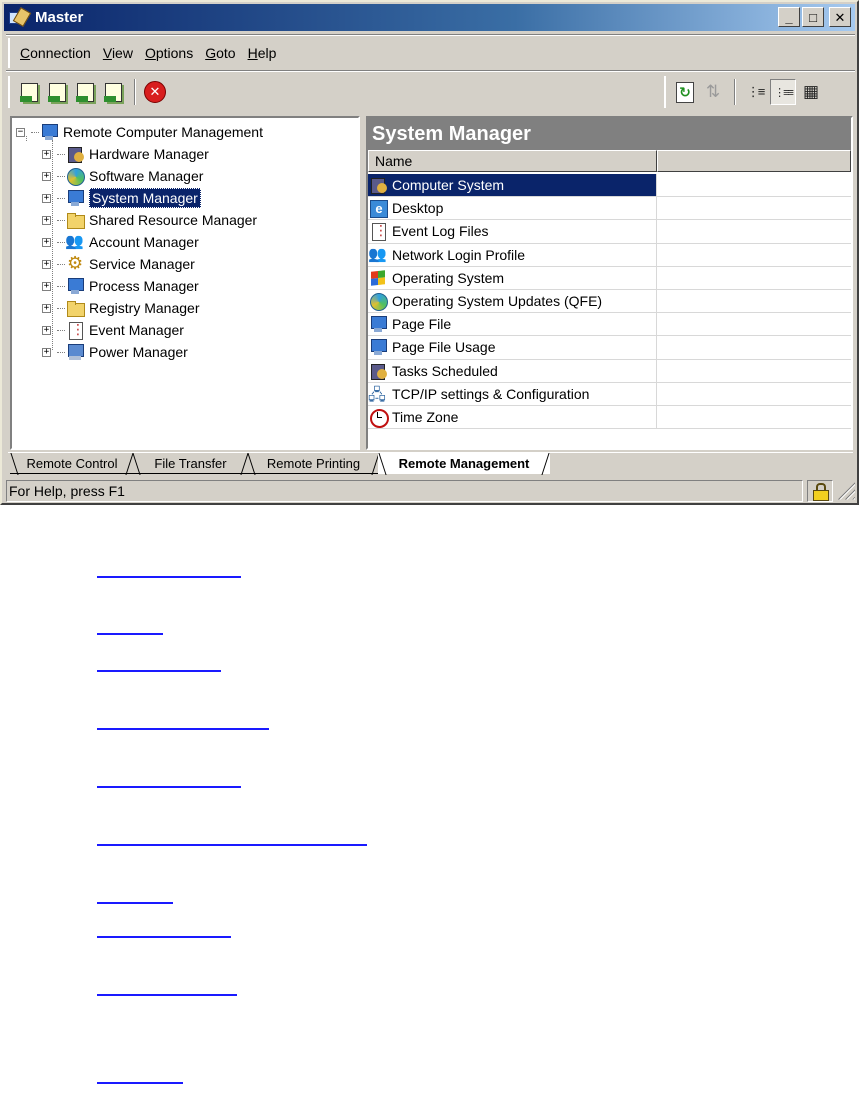 This screenshot has width=865, height=1113. What do you see at coordinates (813, 17) in the screenshot?
I see `maximize-button: □` at bounding box center [813, 17].